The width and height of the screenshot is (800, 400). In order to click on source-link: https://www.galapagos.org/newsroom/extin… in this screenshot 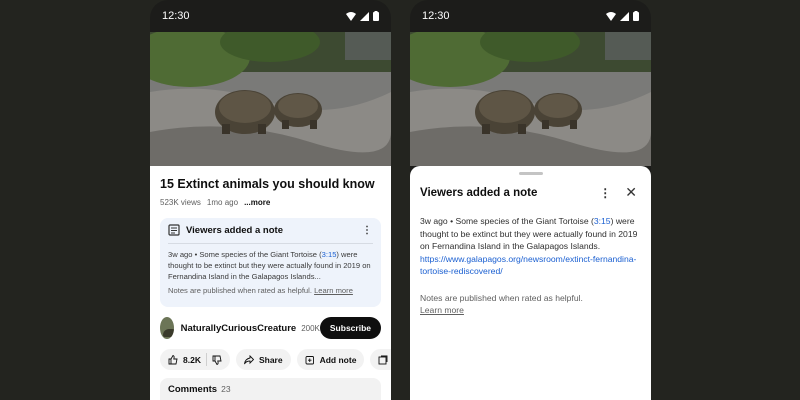, I will do `click(528, 265)`.